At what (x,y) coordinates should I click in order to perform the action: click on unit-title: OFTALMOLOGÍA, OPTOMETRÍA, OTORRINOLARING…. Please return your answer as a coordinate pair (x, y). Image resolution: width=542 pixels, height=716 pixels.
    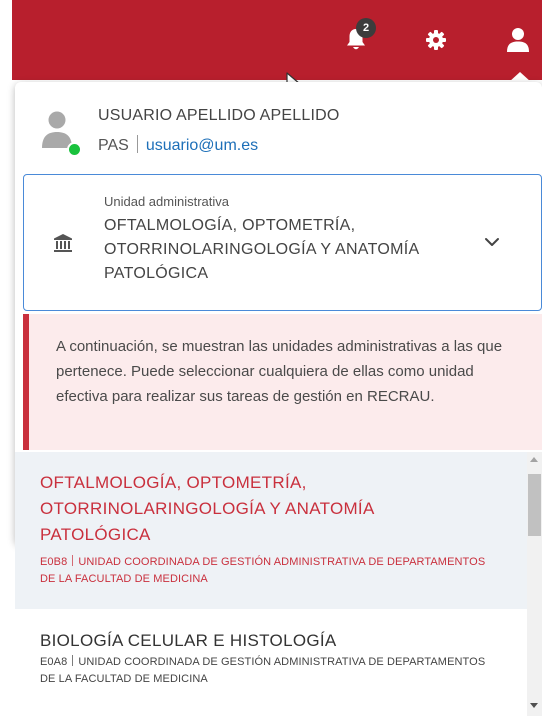
    Looking at the image, I should click on (207, 508).